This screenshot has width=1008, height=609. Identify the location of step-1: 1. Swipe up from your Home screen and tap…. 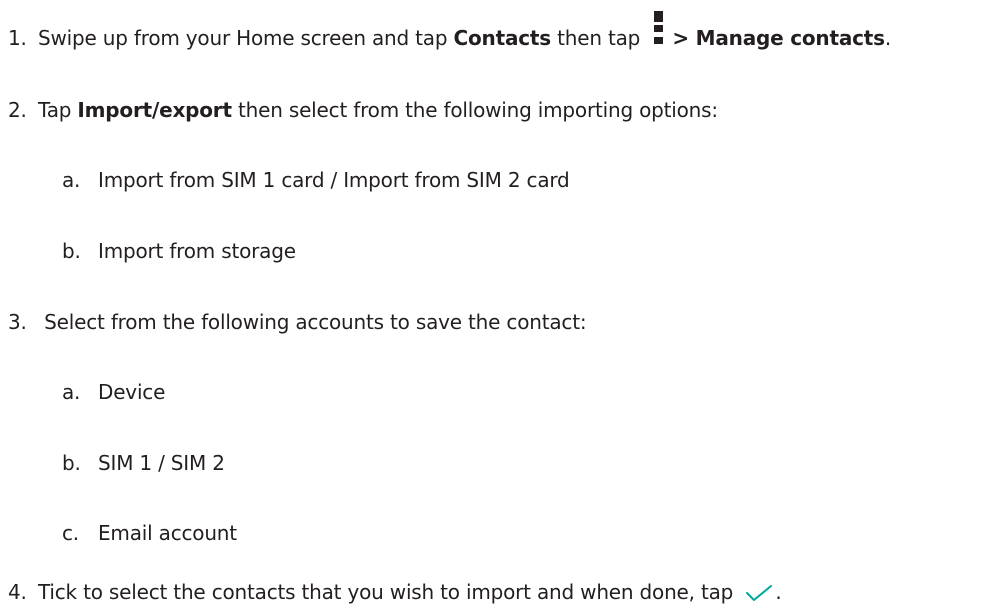
(450, 31).